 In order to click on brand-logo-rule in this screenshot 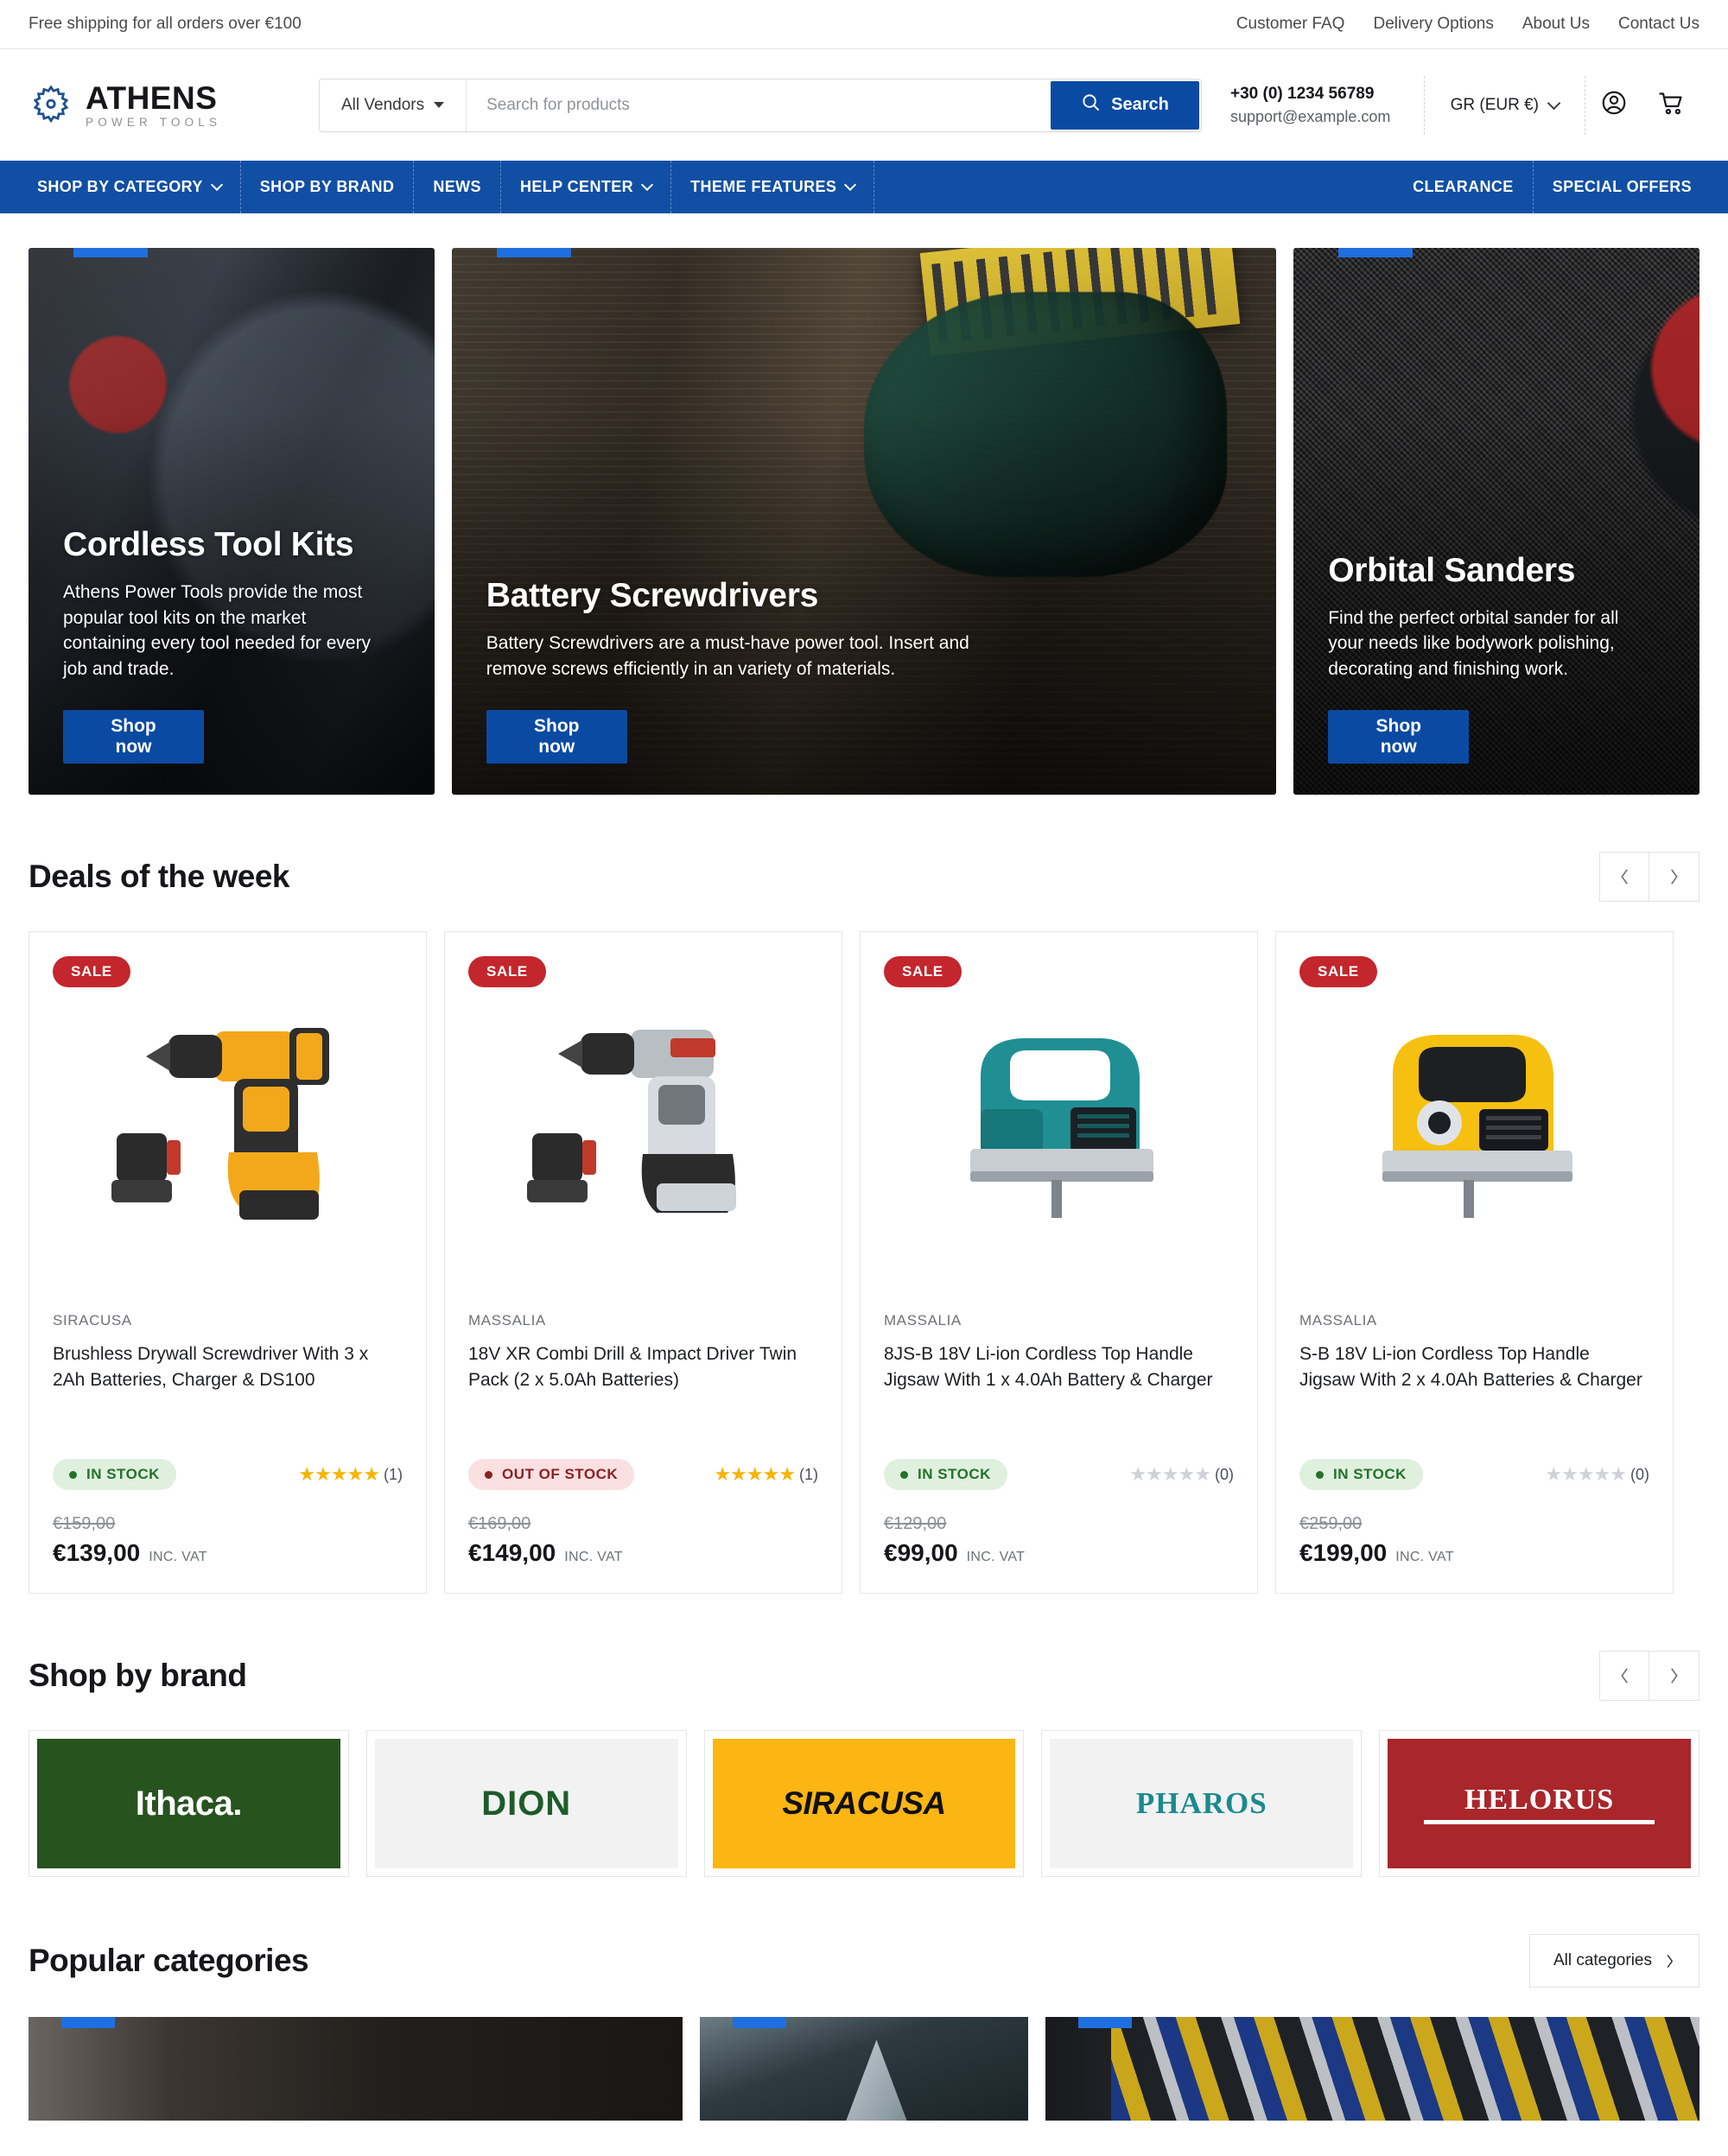, I will do `click(1539, 1821)`.